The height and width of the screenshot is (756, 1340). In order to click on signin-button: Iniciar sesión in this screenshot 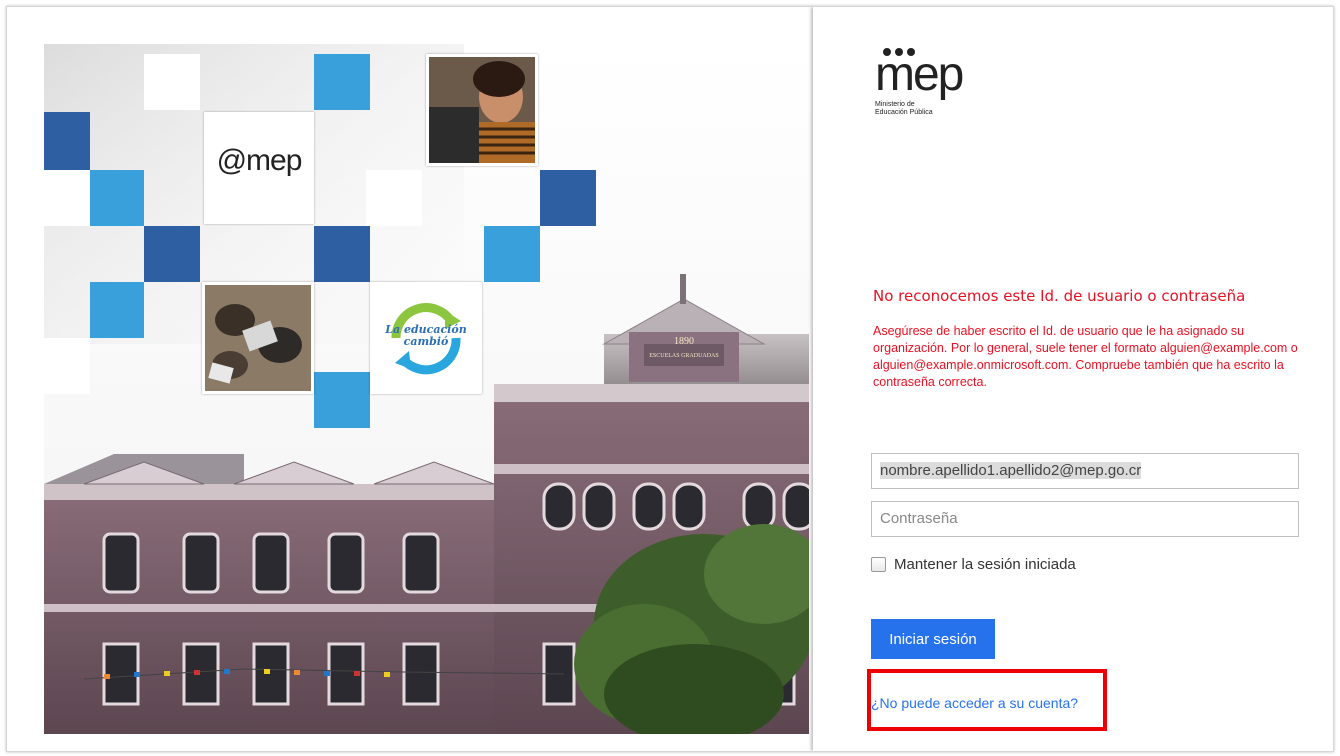, I will do `click(933, 639)`.